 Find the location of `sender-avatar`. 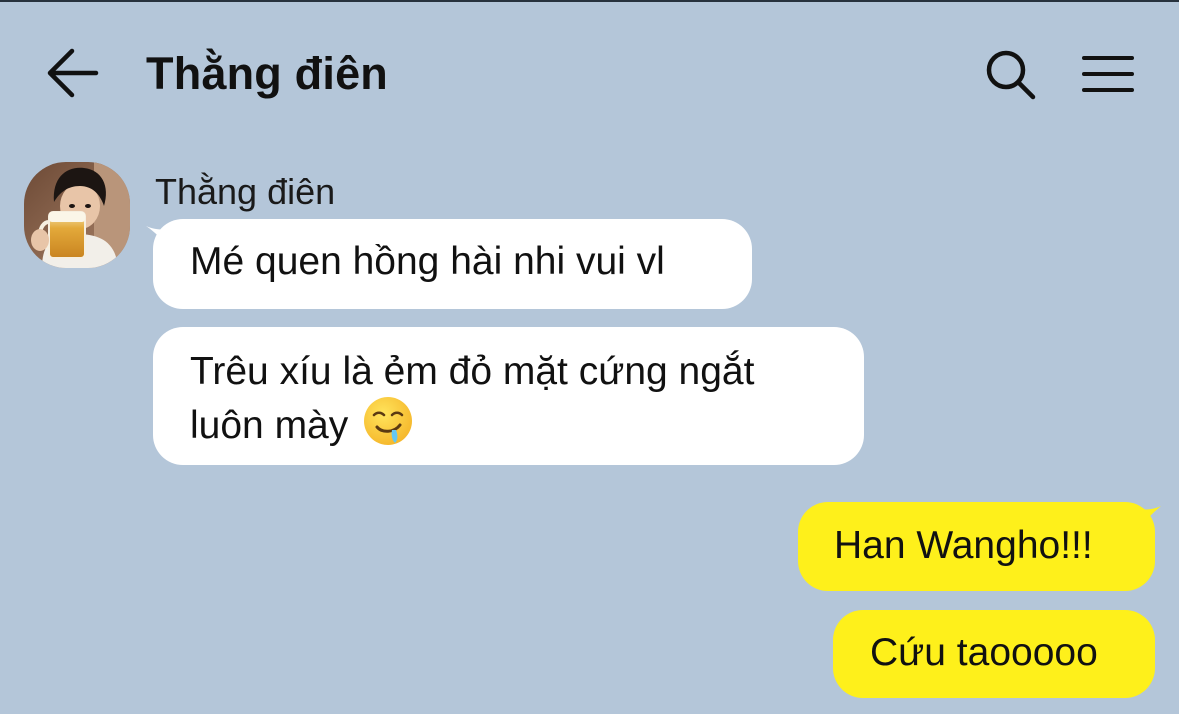

sender-avatar is located at coordinates (77, 215).